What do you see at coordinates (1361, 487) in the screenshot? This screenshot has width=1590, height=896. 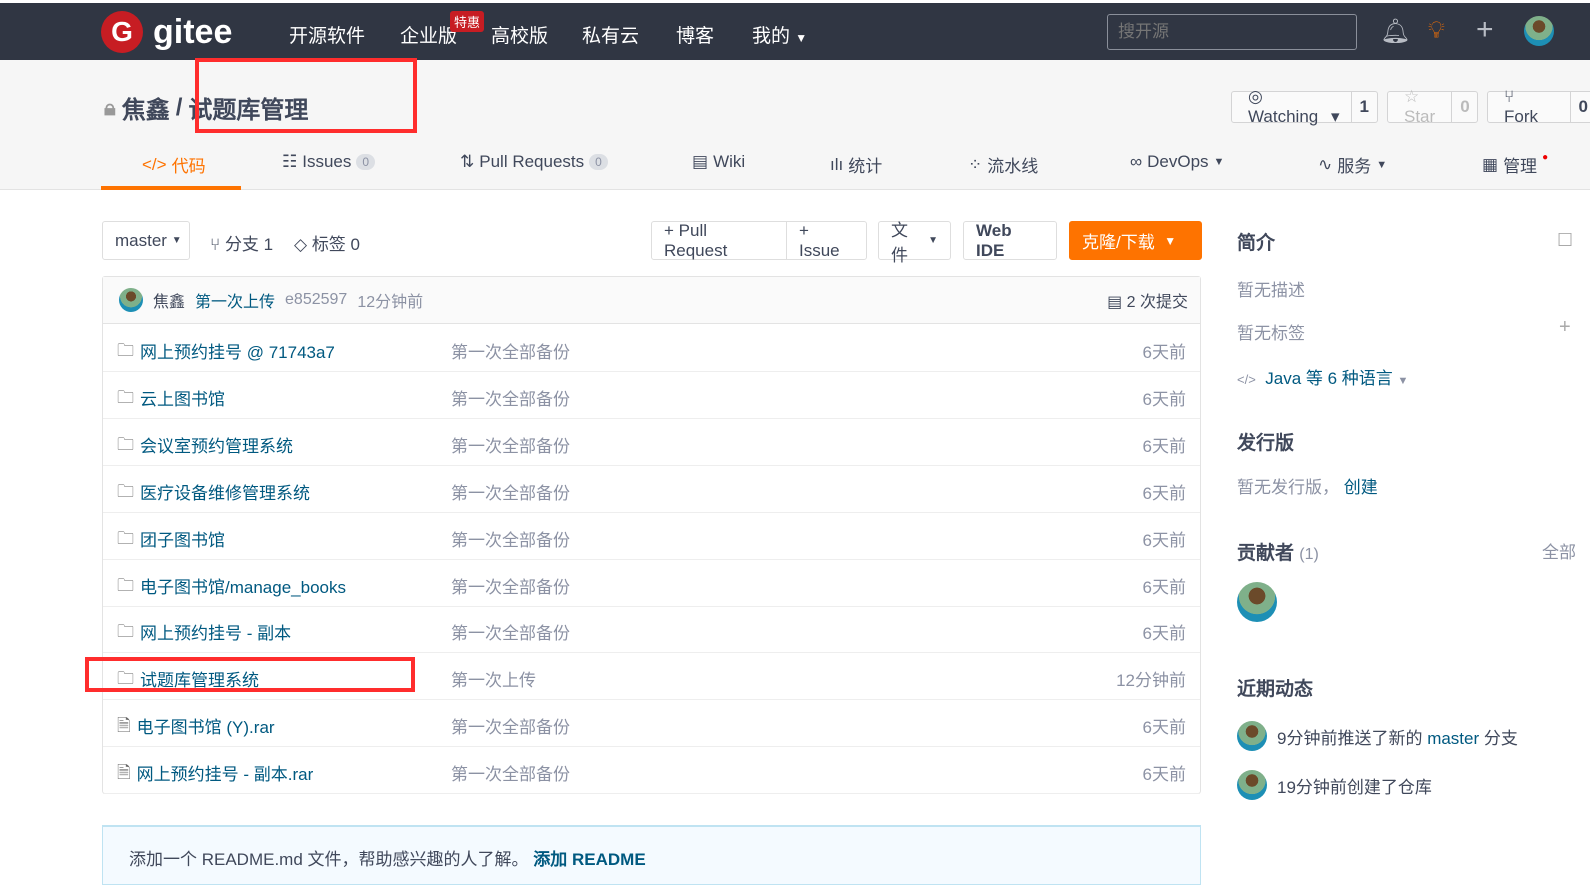 I see `create-release-link: 创建` at bounding box center [1361, 487].